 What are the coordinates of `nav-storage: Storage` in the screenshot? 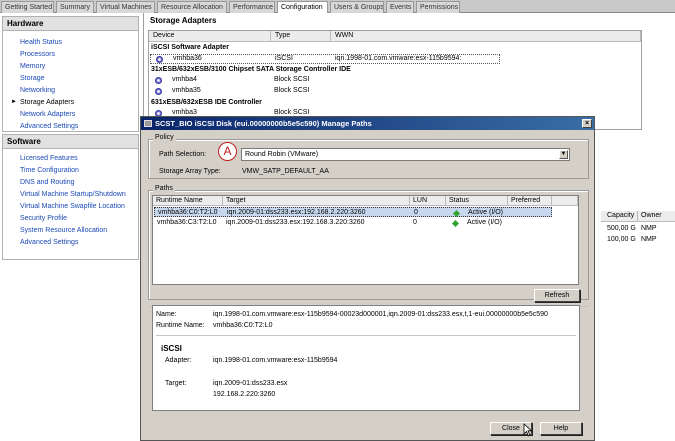 It's located at (32, 78).